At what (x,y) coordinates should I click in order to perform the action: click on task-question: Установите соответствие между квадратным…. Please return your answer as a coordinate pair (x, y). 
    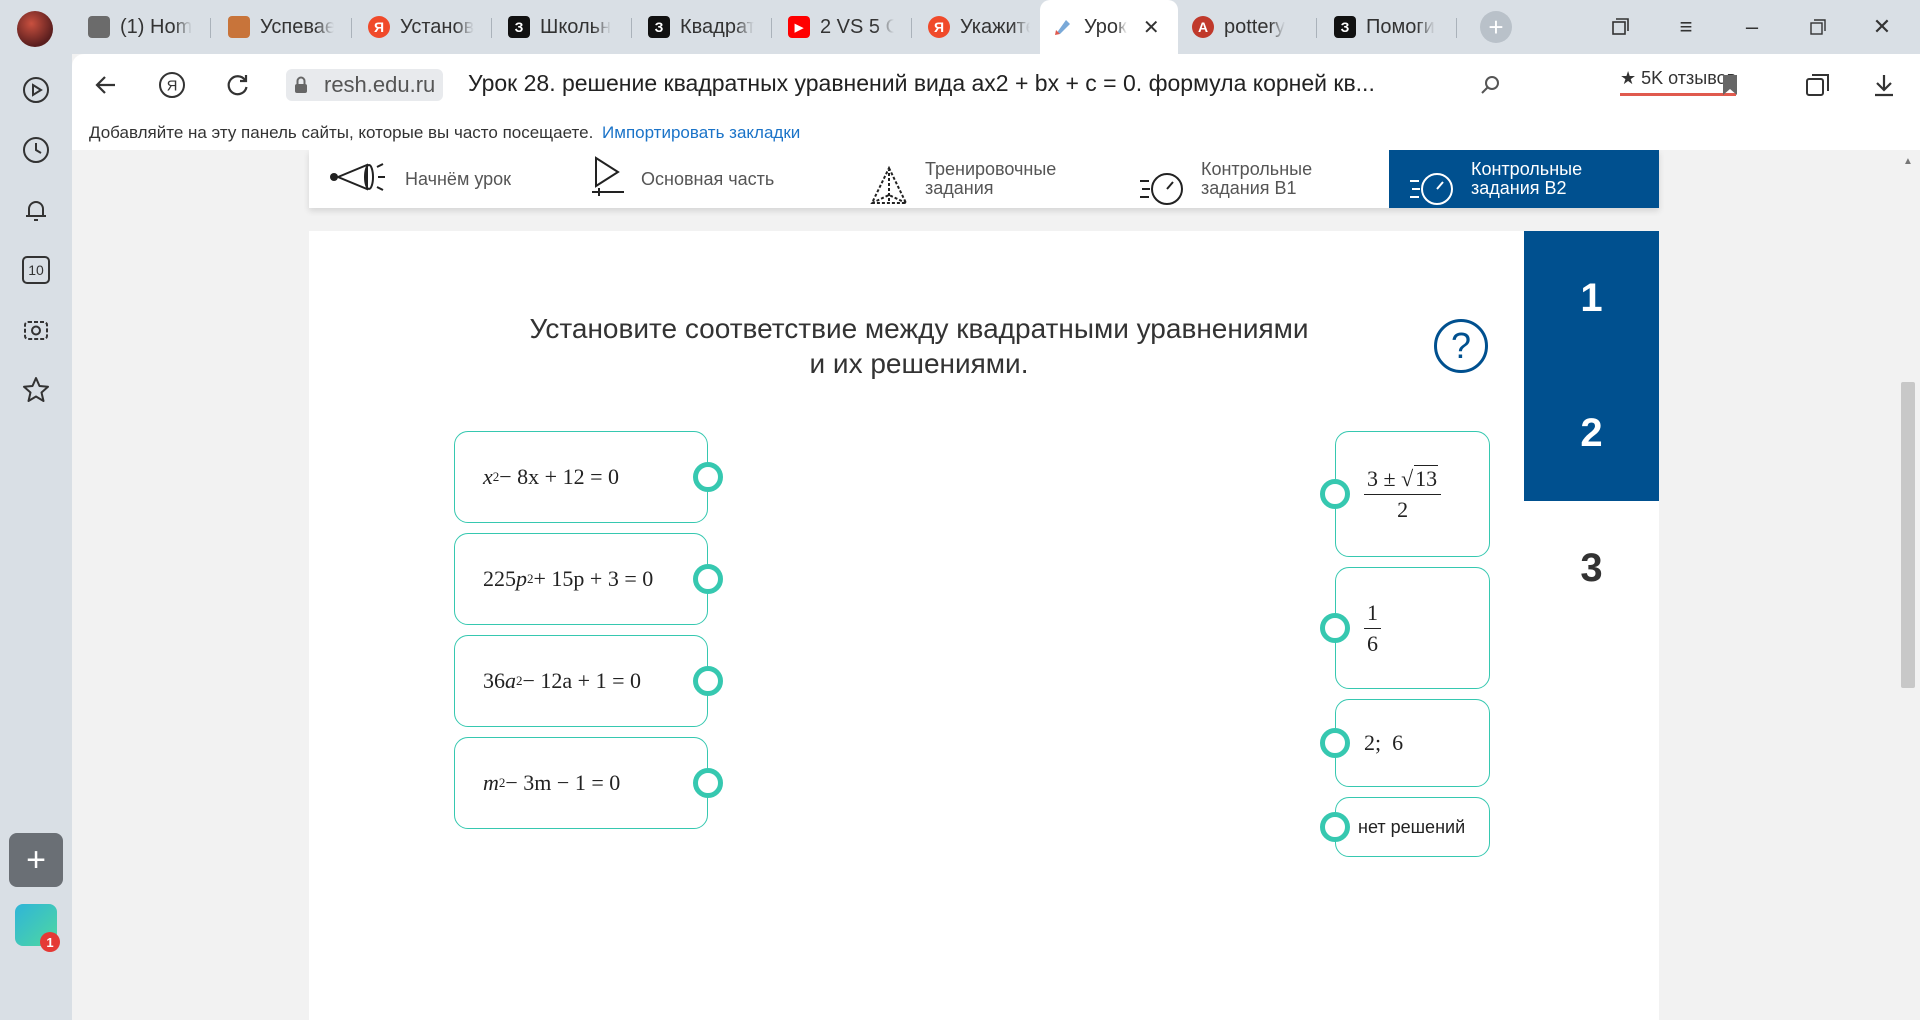
    Looking at the image, I should click on (919, 346).